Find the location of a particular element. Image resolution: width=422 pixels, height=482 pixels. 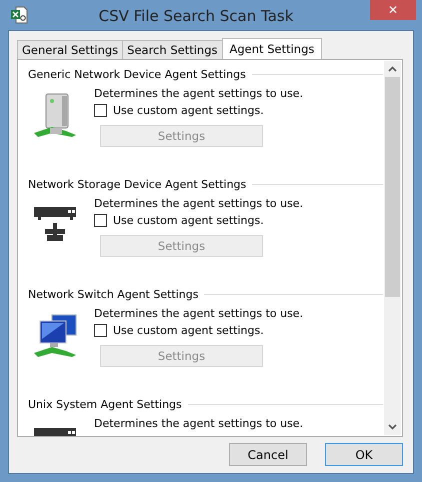

scrollbar is located at coordinates (392, 248).